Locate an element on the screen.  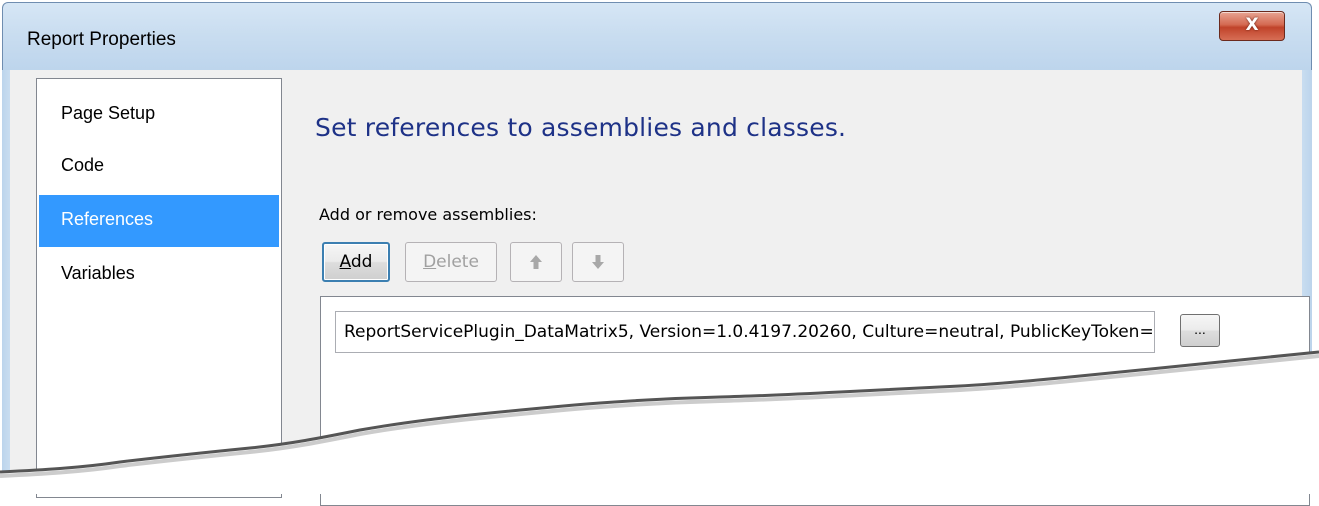
title-bar: Report Properties X is located at coordinates (657, 37).